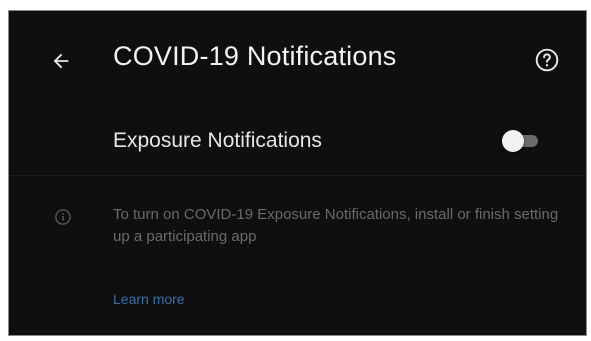  What do you see at coordinates (63, 217) in the screenshot?
I see `info-circle-icon` at bounding box center [63, 217].